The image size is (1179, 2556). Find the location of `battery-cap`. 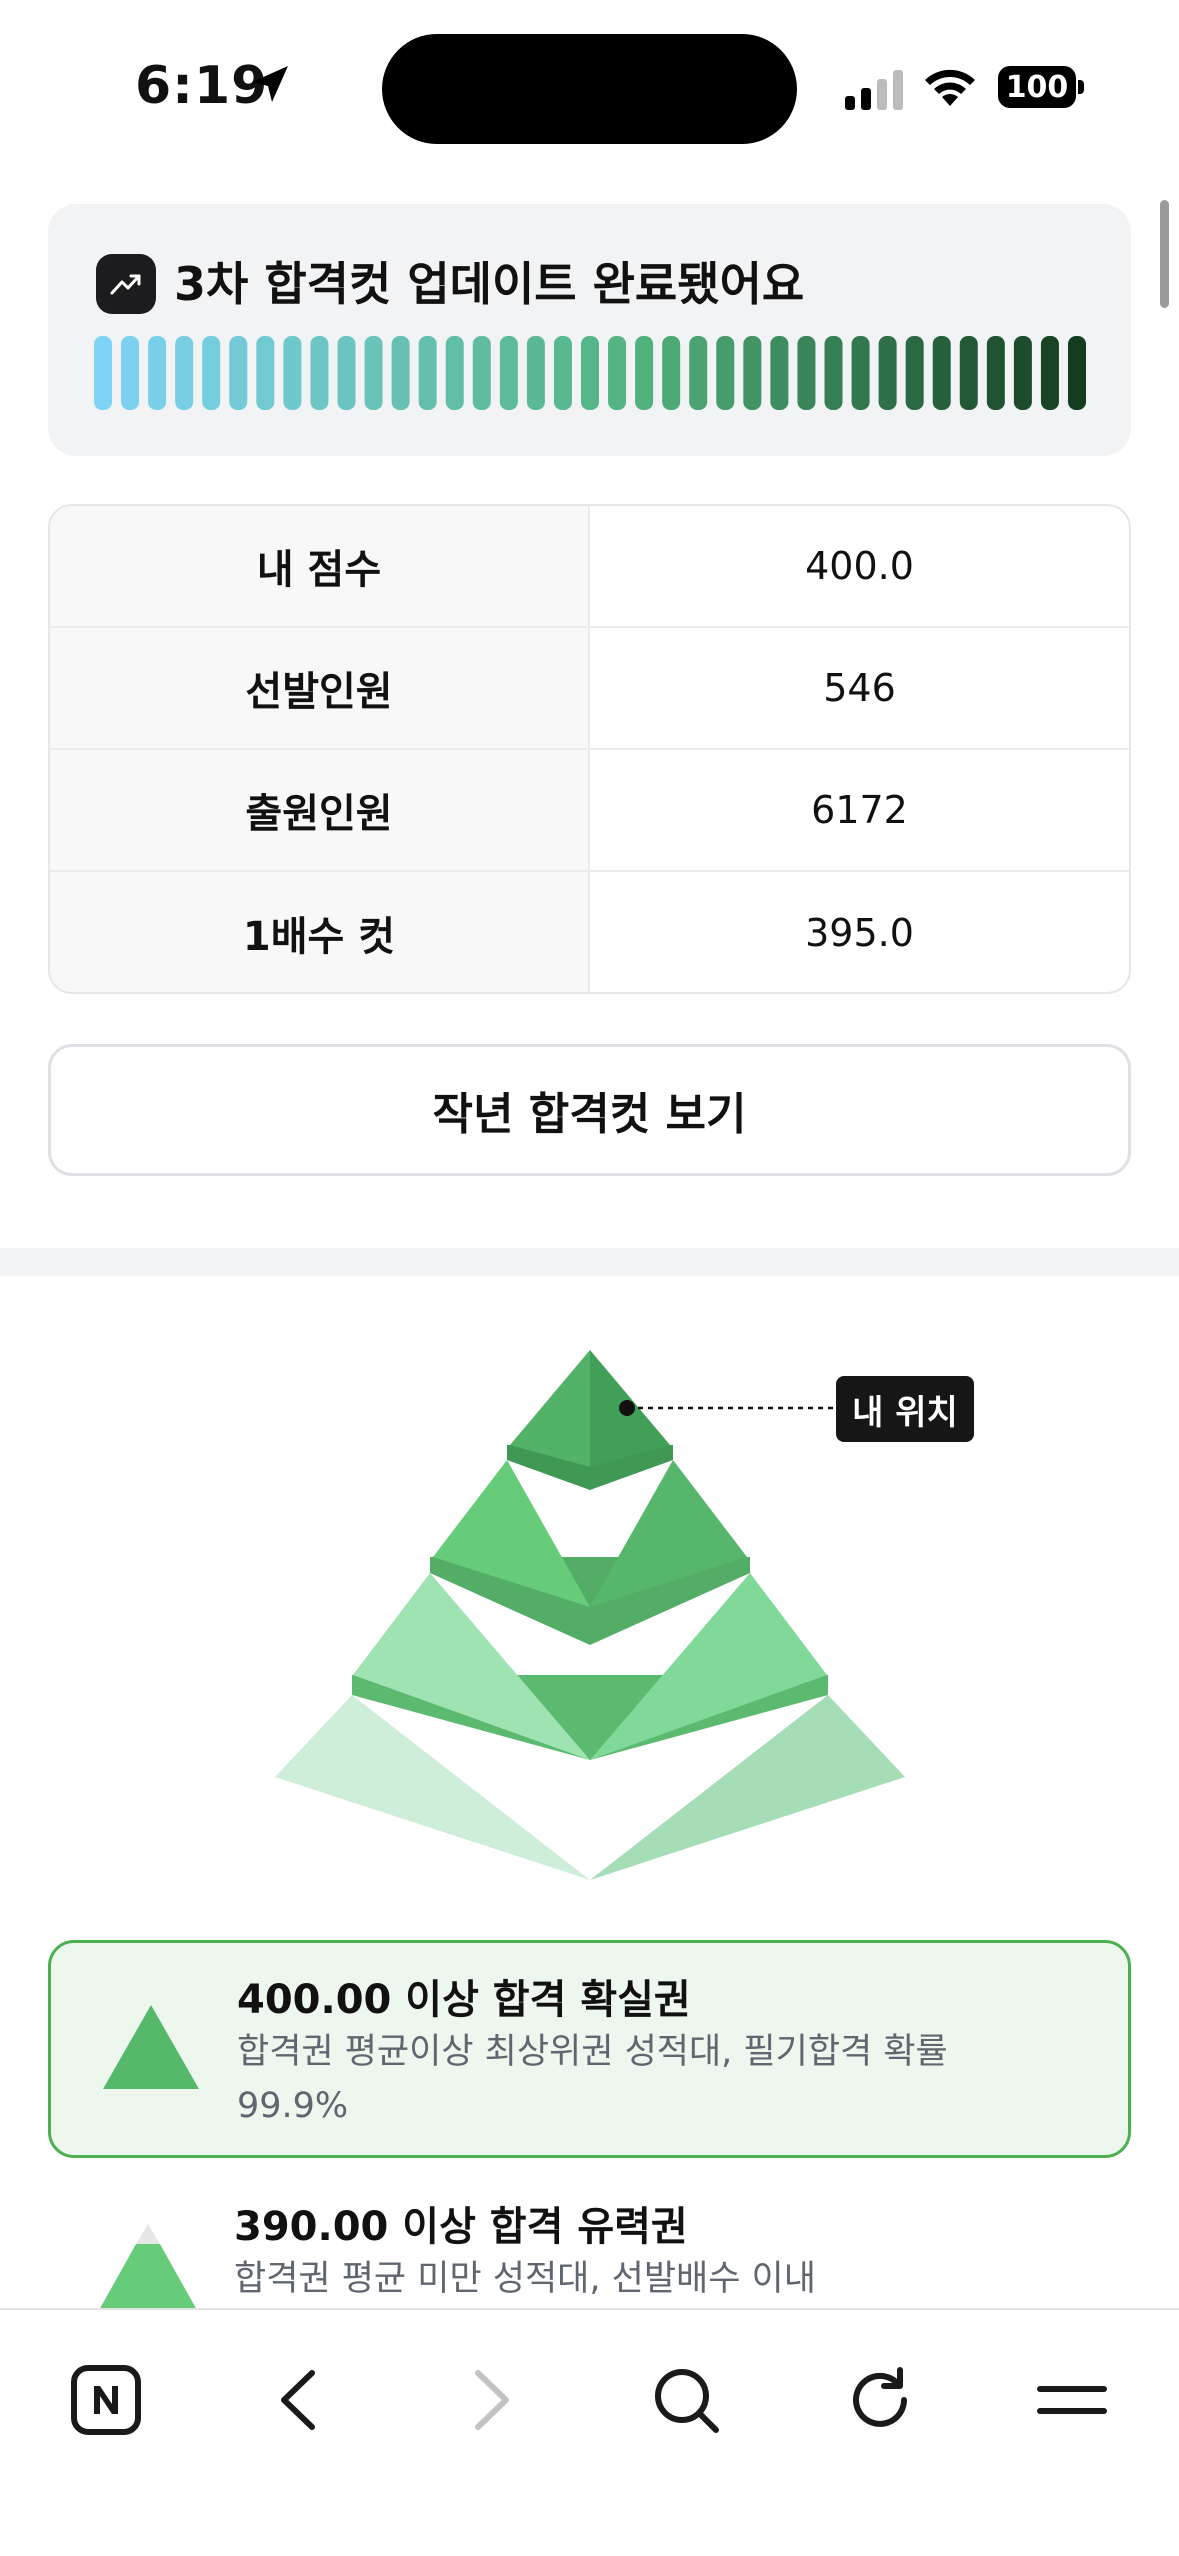

battery-cap is located at coordinates (1081, 87).